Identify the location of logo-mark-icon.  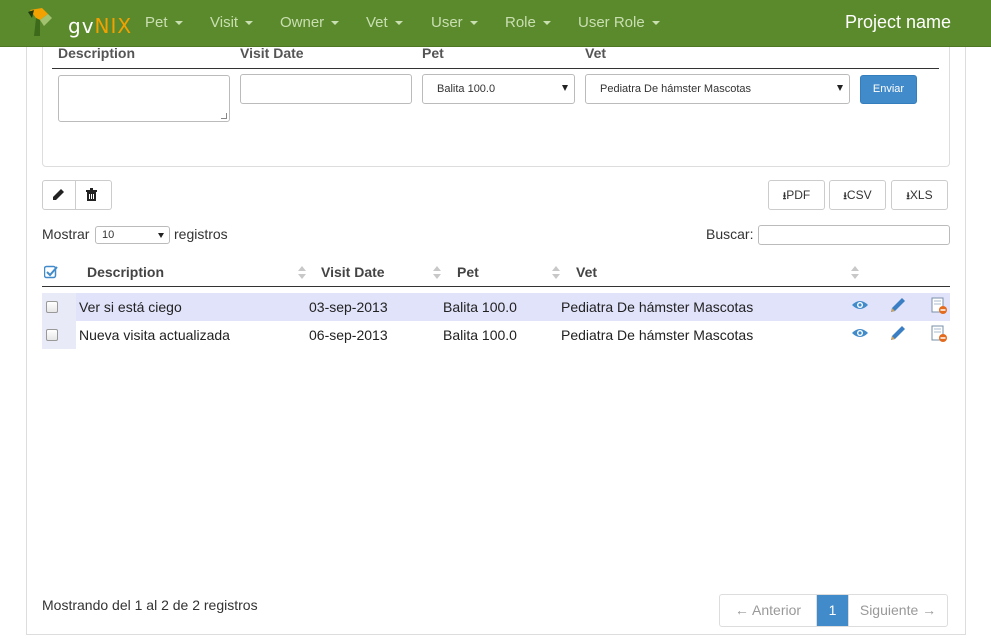
(40, 22).